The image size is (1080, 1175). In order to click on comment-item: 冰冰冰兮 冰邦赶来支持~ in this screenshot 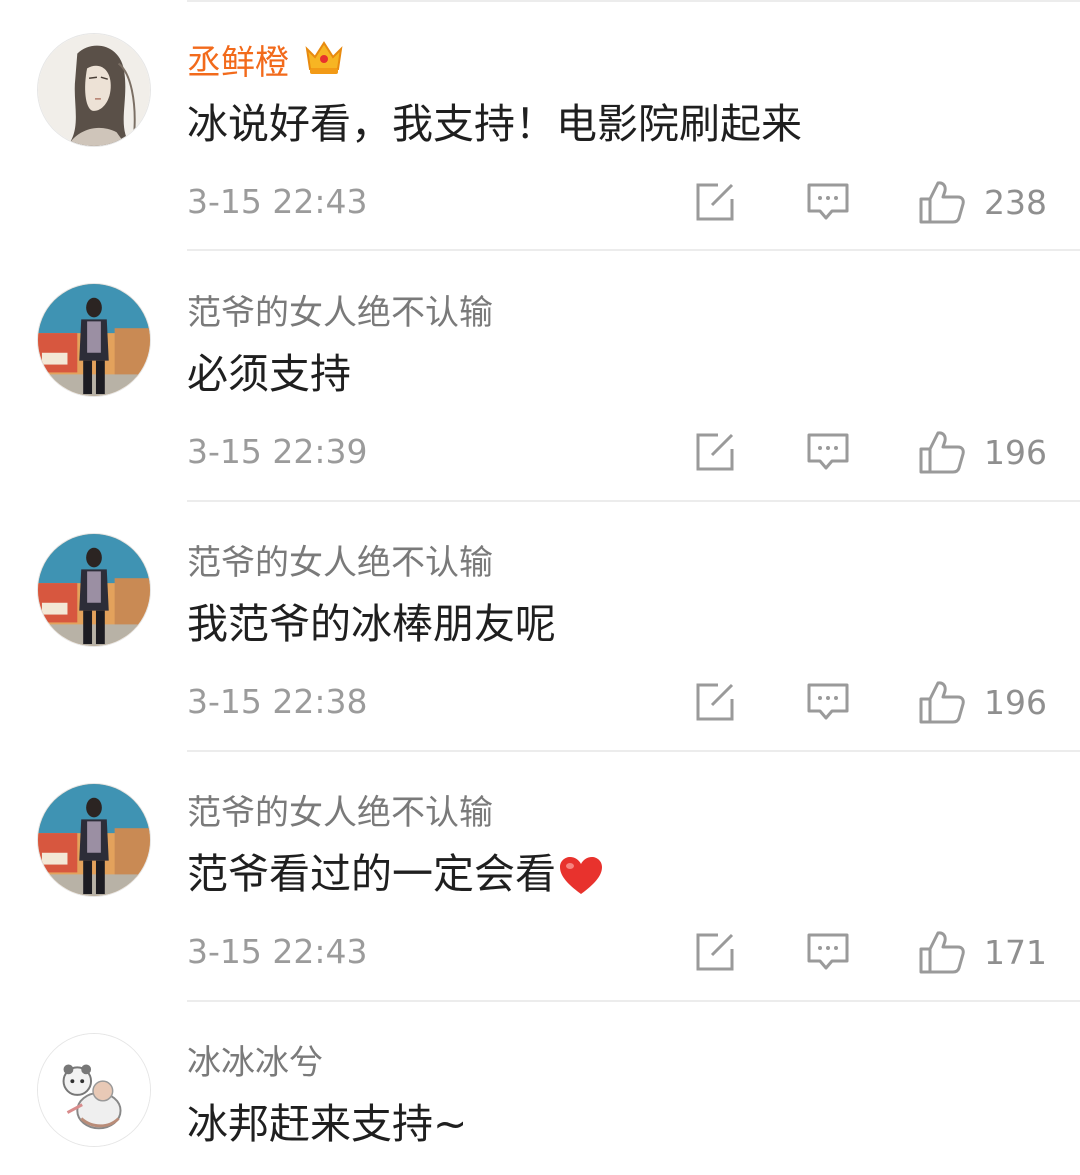, I will do `click(540, 1087)`.